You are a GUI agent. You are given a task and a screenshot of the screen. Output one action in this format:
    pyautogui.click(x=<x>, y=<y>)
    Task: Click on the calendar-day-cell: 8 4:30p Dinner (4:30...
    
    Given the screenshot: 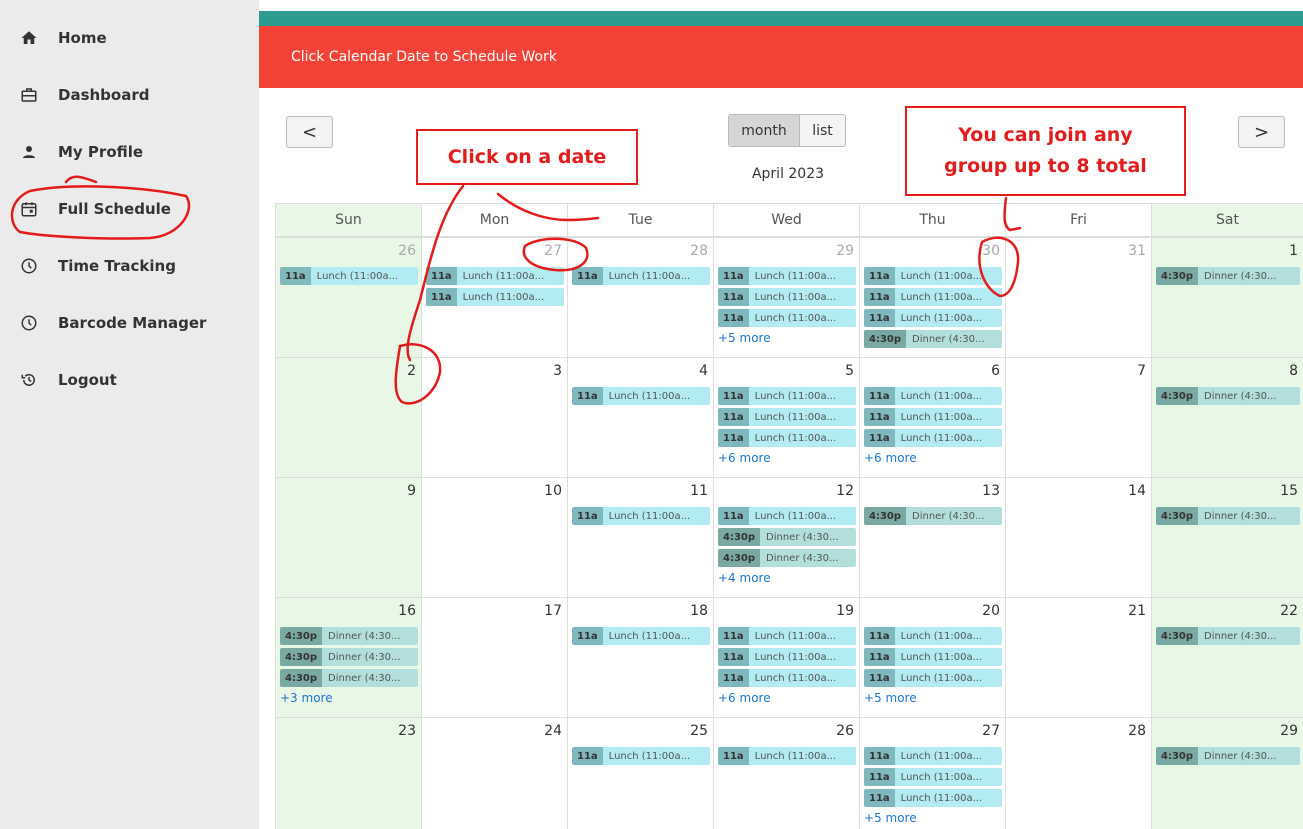 What is the action you would take?
    pyautogui.click(x=1227, y=417)
    